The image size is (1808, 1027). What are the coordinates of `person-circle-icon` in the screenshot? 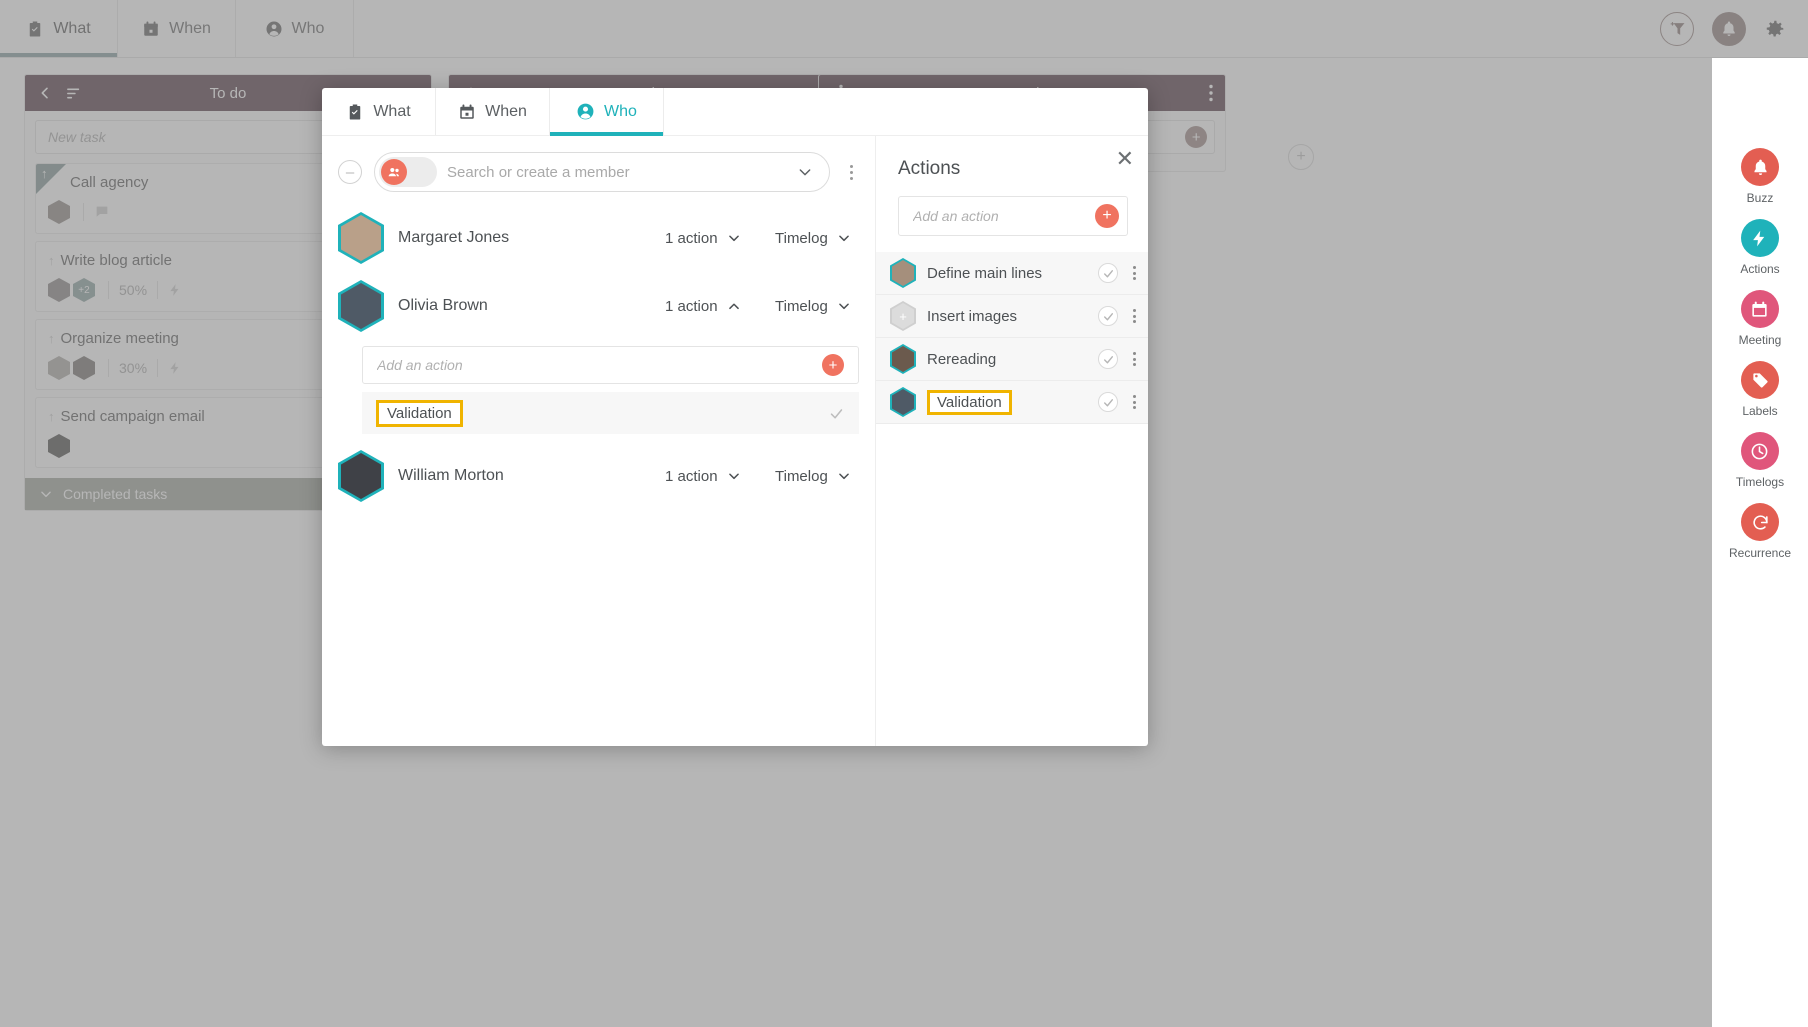 It's located at (274, 29).